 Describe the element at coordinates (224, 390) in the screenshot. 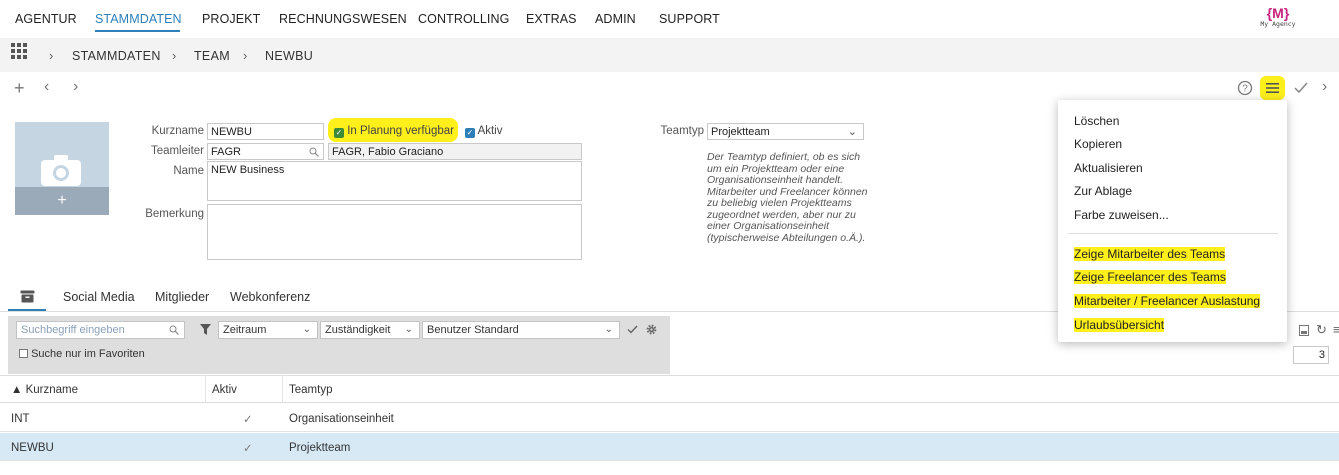

I see `column-header-aktiv: Aktiv` at that location.